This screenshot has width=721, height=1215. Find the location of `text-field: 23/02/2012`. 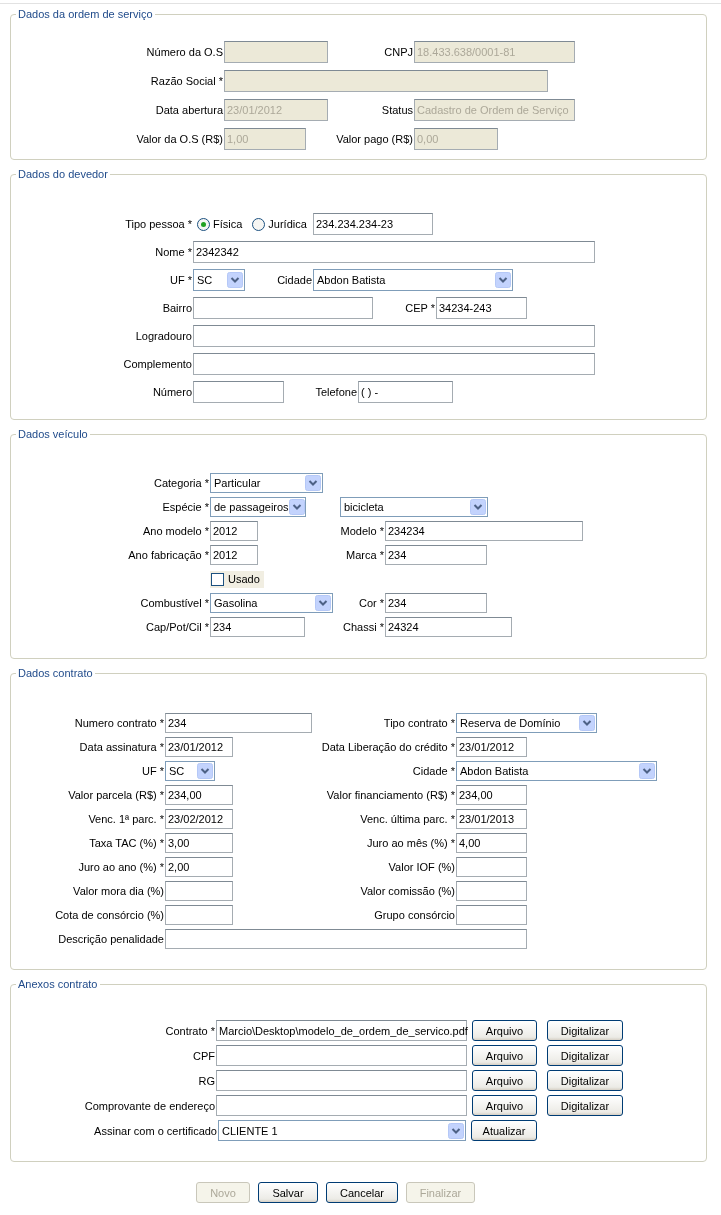

text-field: 23/02/2012 is located at coordinates (199, 819).